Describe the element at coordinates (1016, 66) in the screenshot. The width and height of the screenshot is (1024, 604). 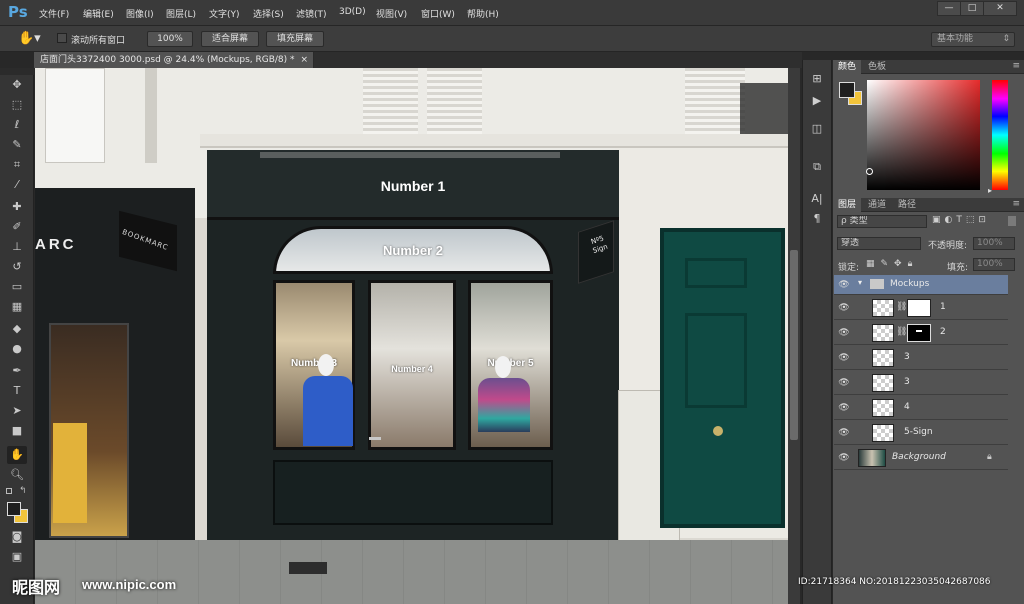
I see `panel-menu-icon: ≡` at that location.